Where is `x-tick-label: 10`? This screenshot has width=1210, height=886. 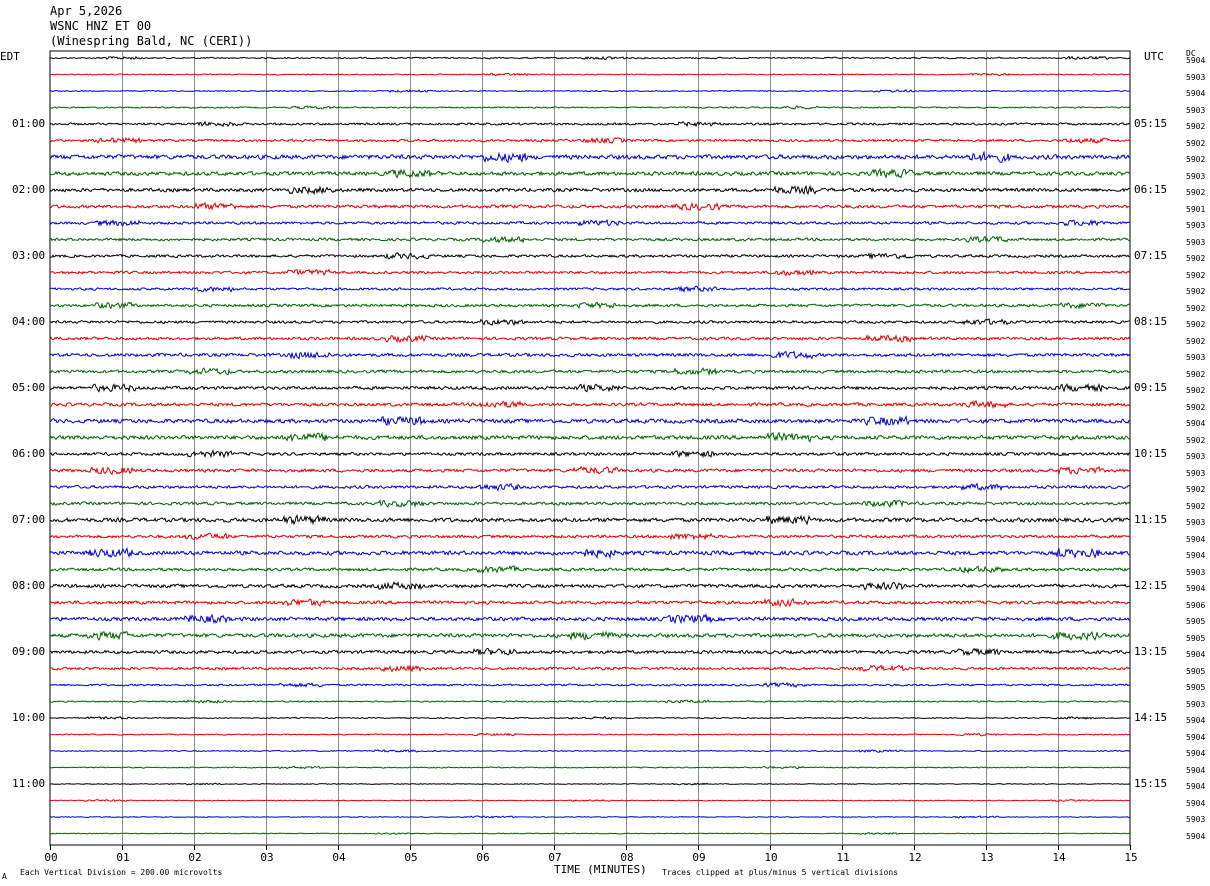
x-tick-label: 10 is located at coordinates (771, 857).